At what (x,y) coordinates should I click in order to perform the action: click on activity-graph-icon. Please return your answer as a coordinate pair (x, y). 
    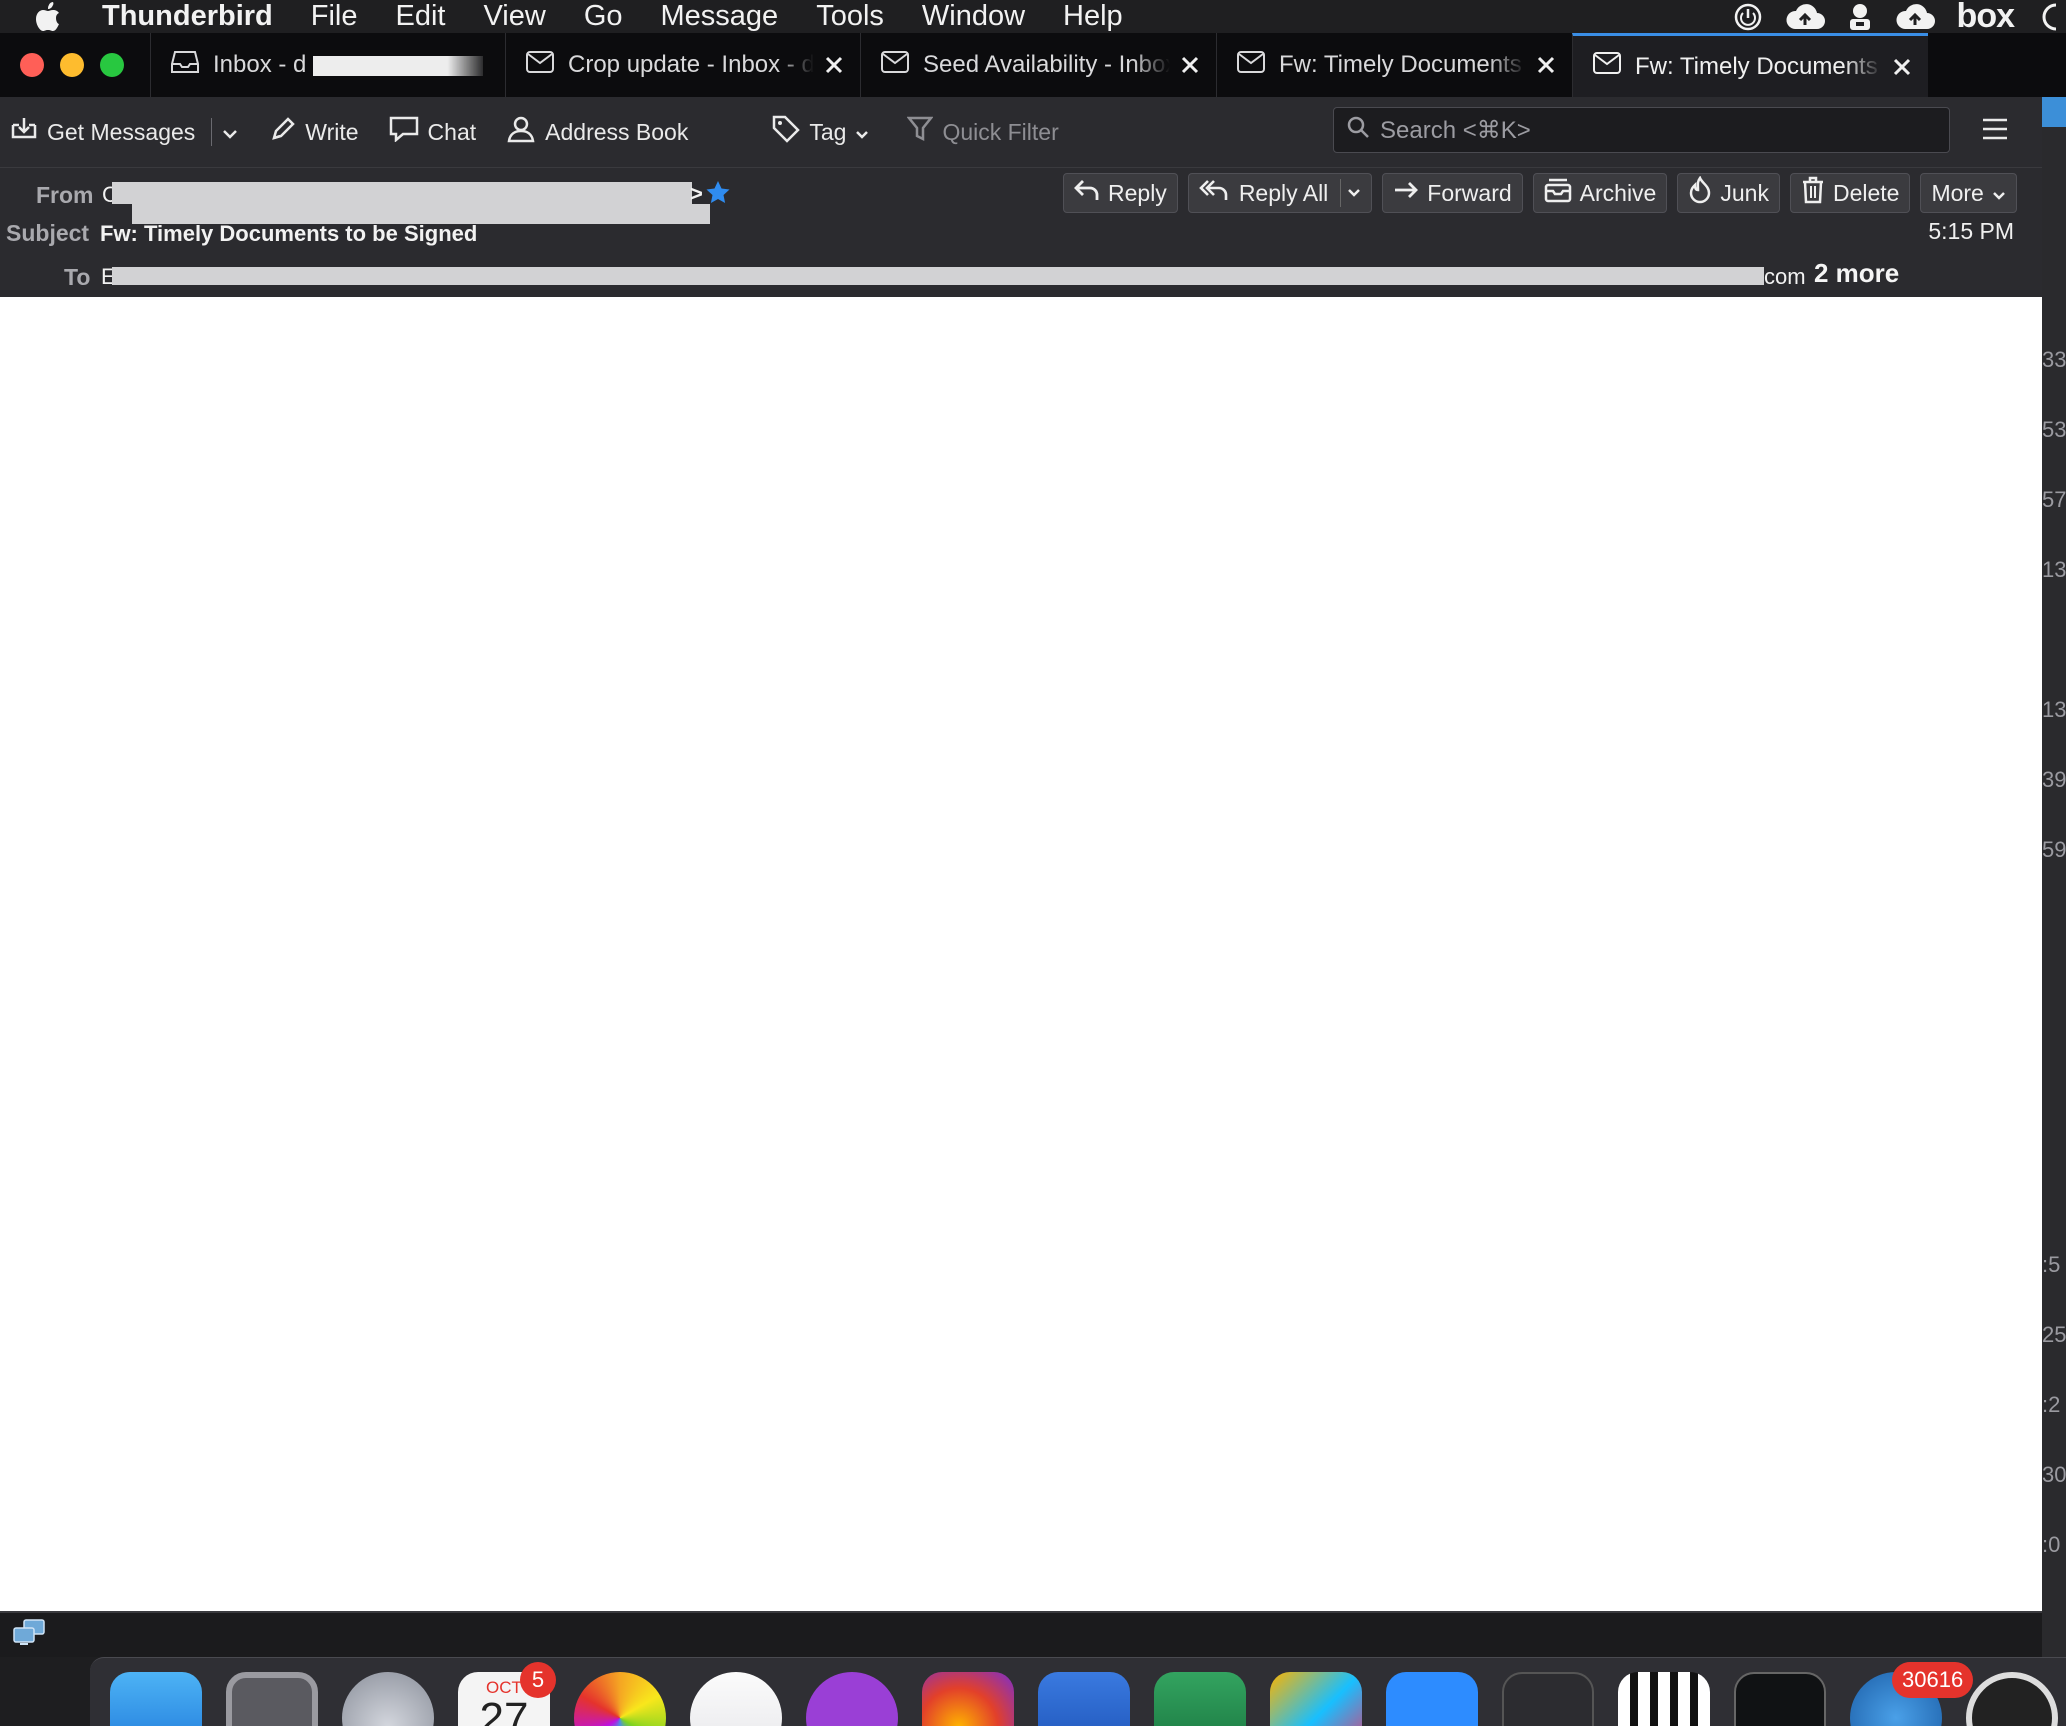
    Looking at the image, I should click on (1548, 1699).